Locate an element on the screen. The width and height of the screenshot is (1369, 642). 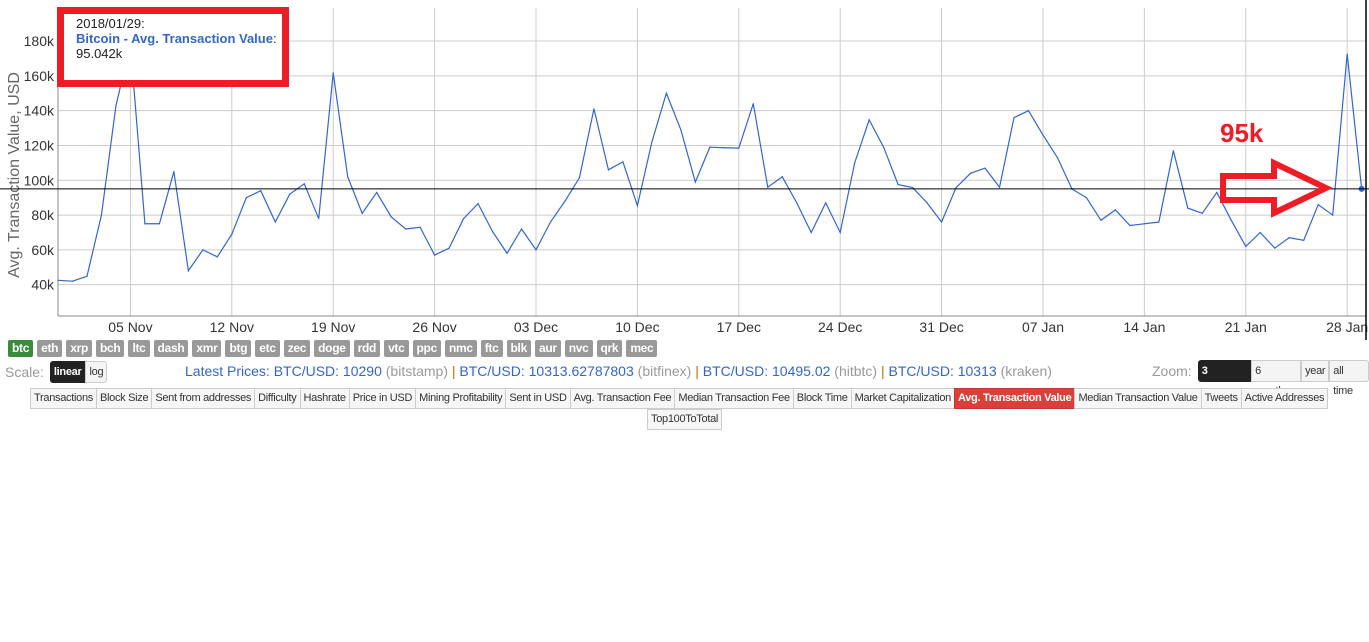
coin-button-ltc: ltc is located at coordinates (139, 348).